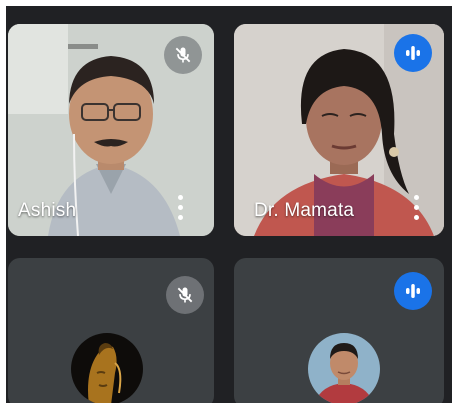 The height and width of the screenshot is (403, 452). Describe the element at coordinates (107, 368) in the screenshot. I see `buddha-avatar` at that location.